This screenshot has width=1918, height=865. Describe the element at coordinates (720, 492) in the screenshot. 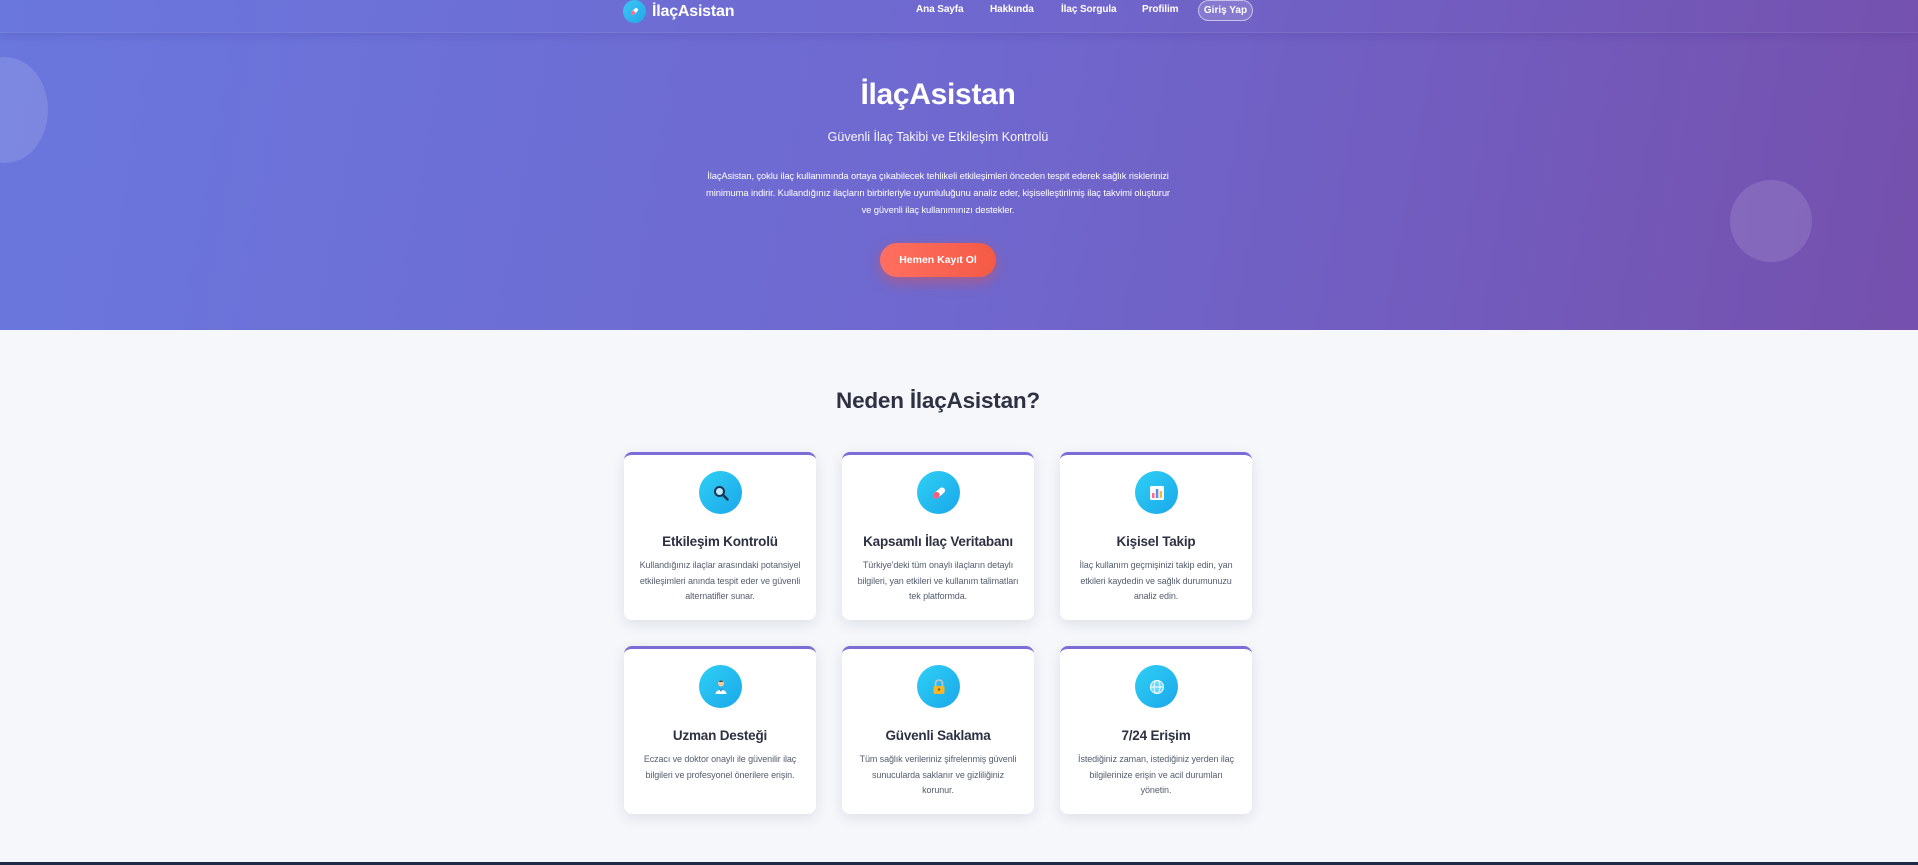

I see `magnifier-icon` at that location.